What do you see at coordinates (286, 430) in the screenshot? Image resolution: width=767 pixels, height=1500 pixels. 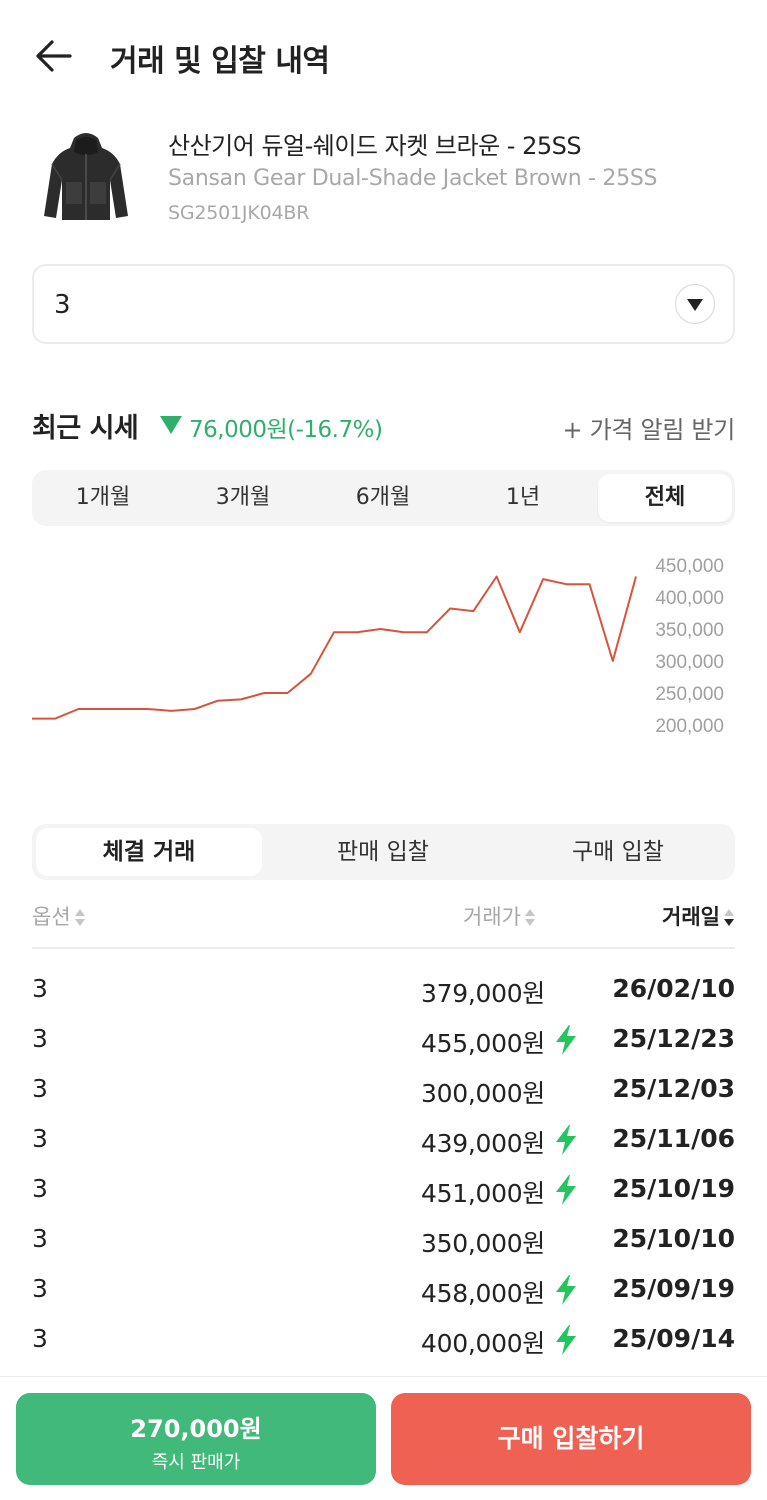 I see `market-price-change: 76,000원(-16.7%)` at bounding box center [286, 430].